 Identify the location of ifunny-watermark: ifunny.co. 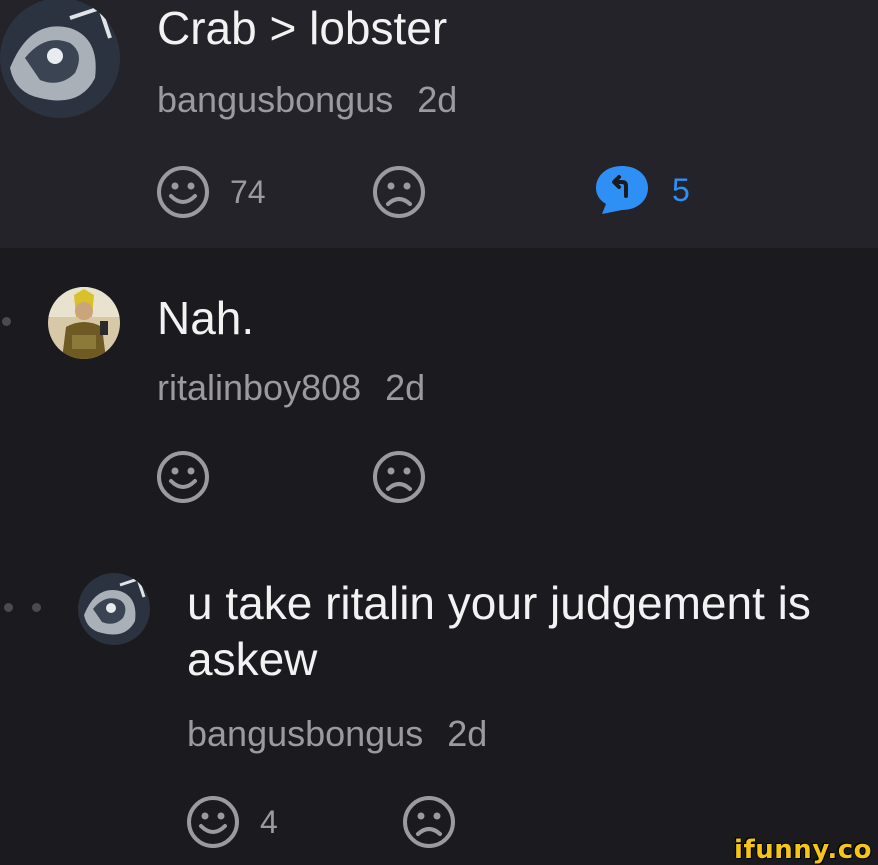
(803, 850).